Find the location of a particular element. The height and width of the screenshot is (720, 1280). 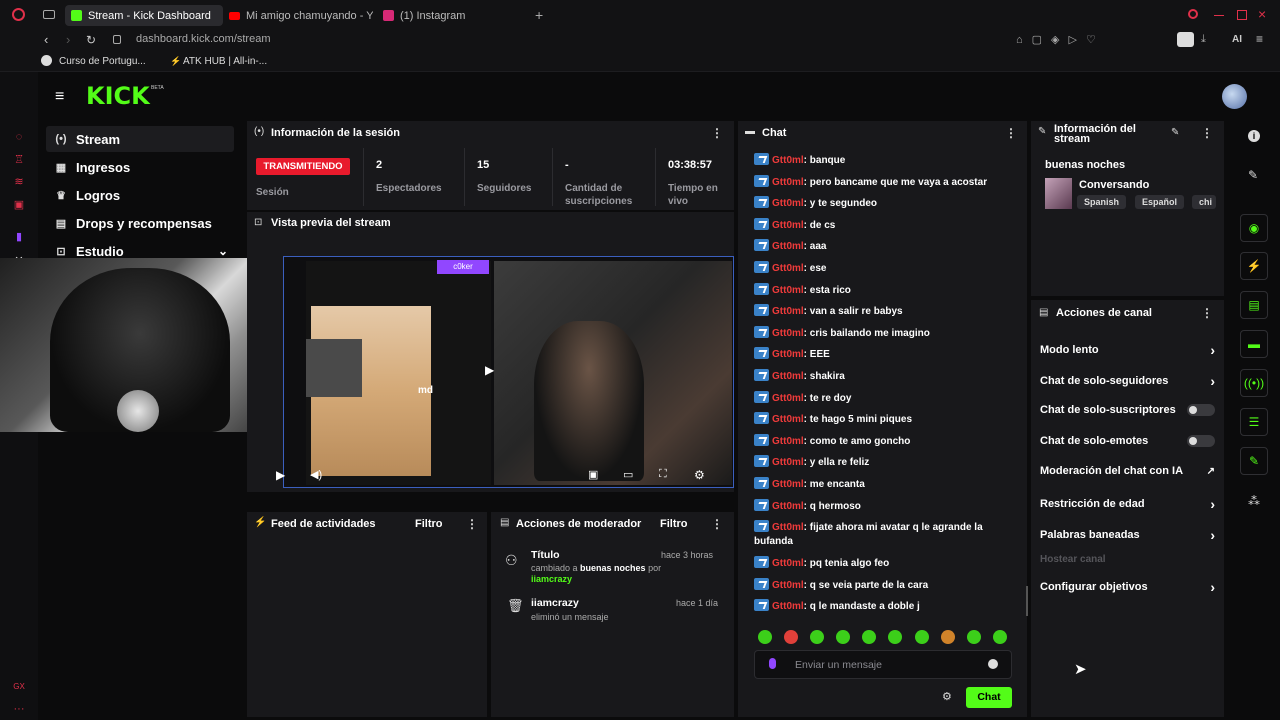

extension-avatar-icon is located at coordinates (1185, 39).